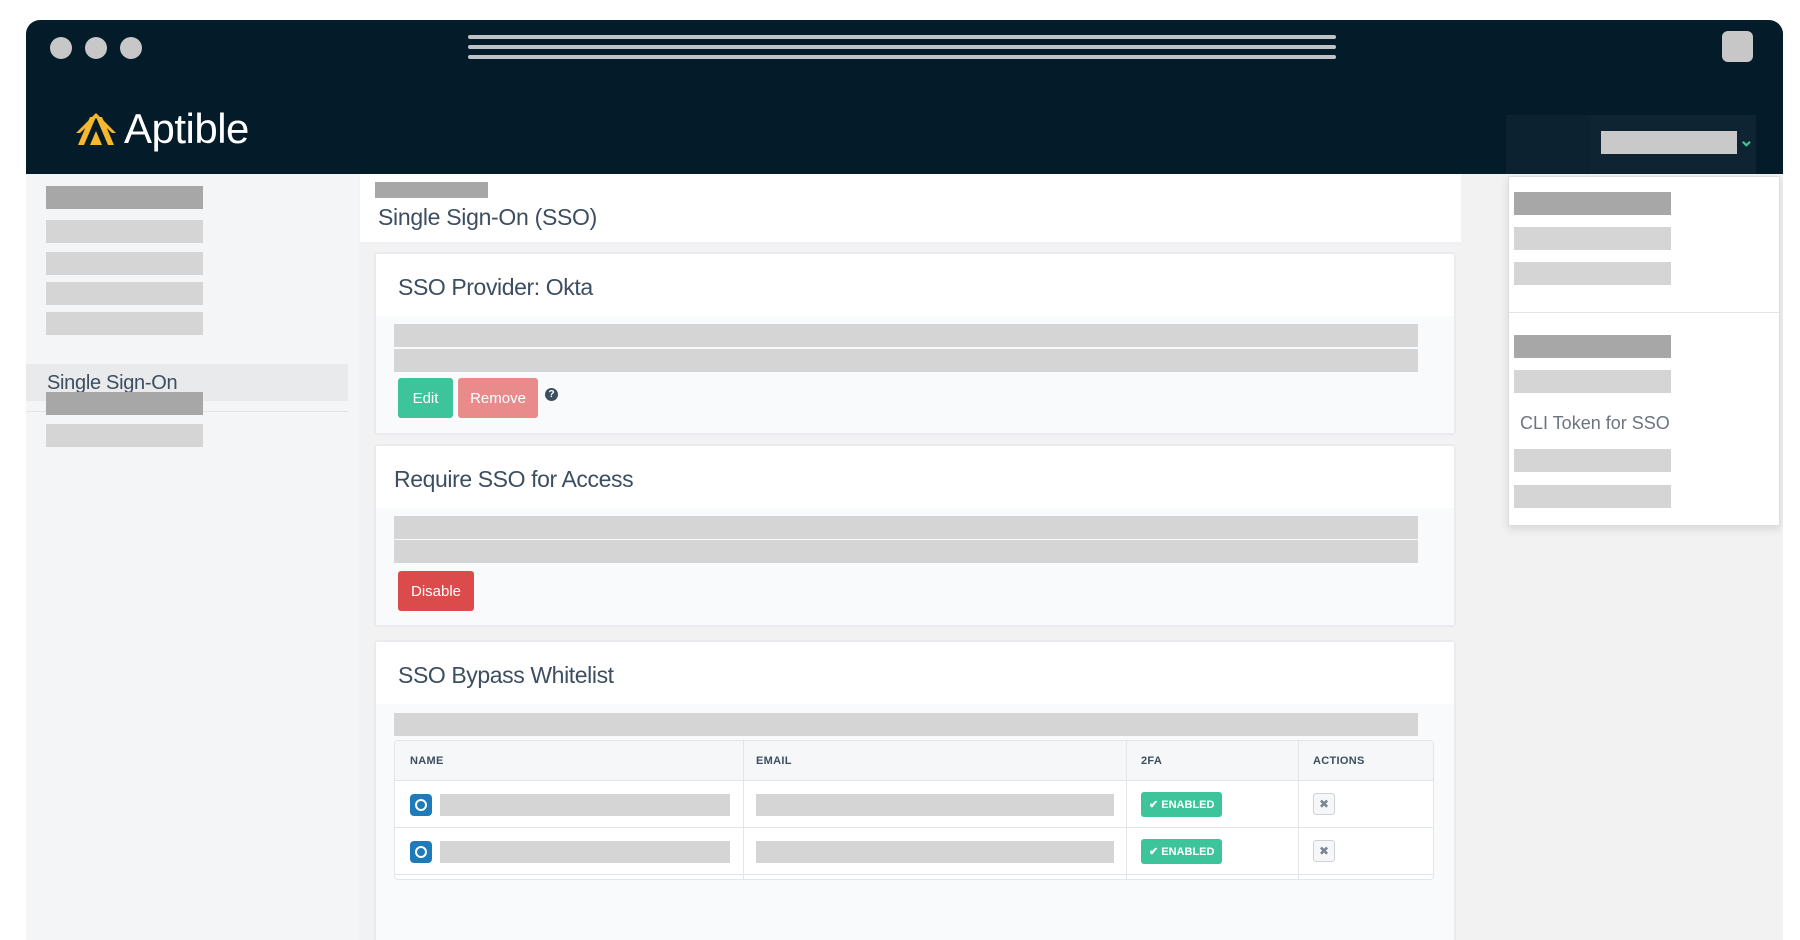 This screenshot has height=940, width=1800. I want to click on panel-body, so click(915, 566).